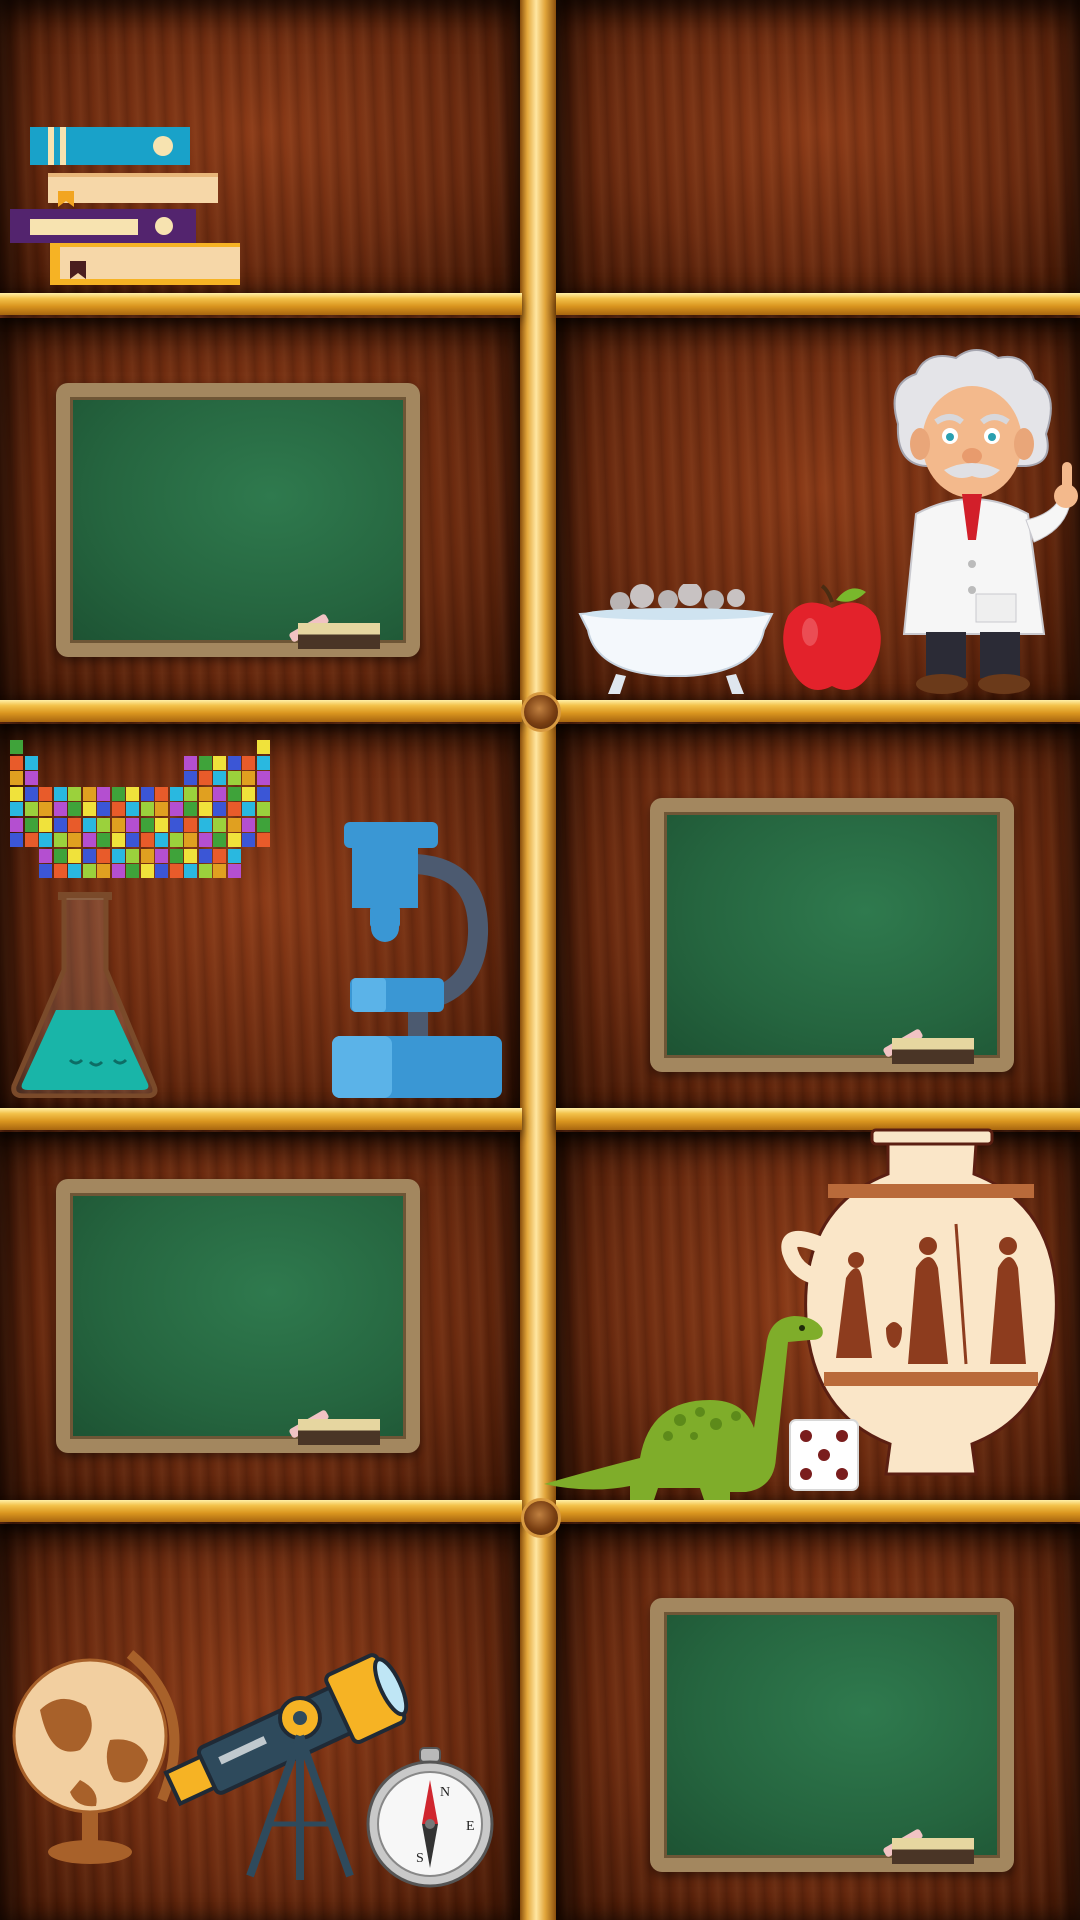 Image resolution: width=1080 pixels, height=1920 pixels. Describe the element at coordinates (685, 1405) in the screenshot. I see `dinosaur-icon` at that location.